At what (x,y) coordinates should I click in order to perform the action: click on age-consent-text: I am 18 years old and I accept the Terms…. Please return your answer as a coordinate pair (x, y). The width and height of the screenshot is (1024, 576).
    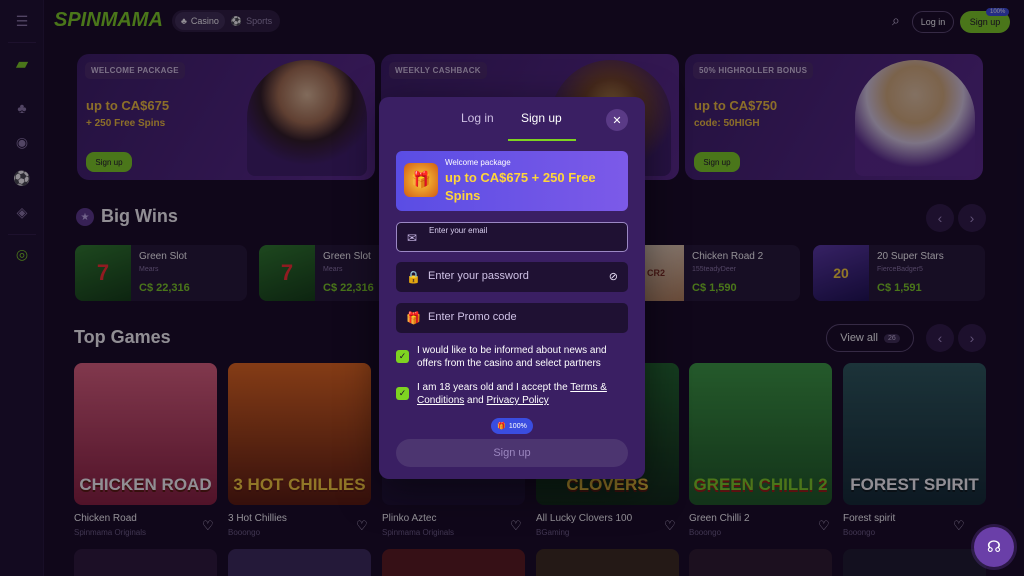
    Looking at the image, I should click on (523, 394).